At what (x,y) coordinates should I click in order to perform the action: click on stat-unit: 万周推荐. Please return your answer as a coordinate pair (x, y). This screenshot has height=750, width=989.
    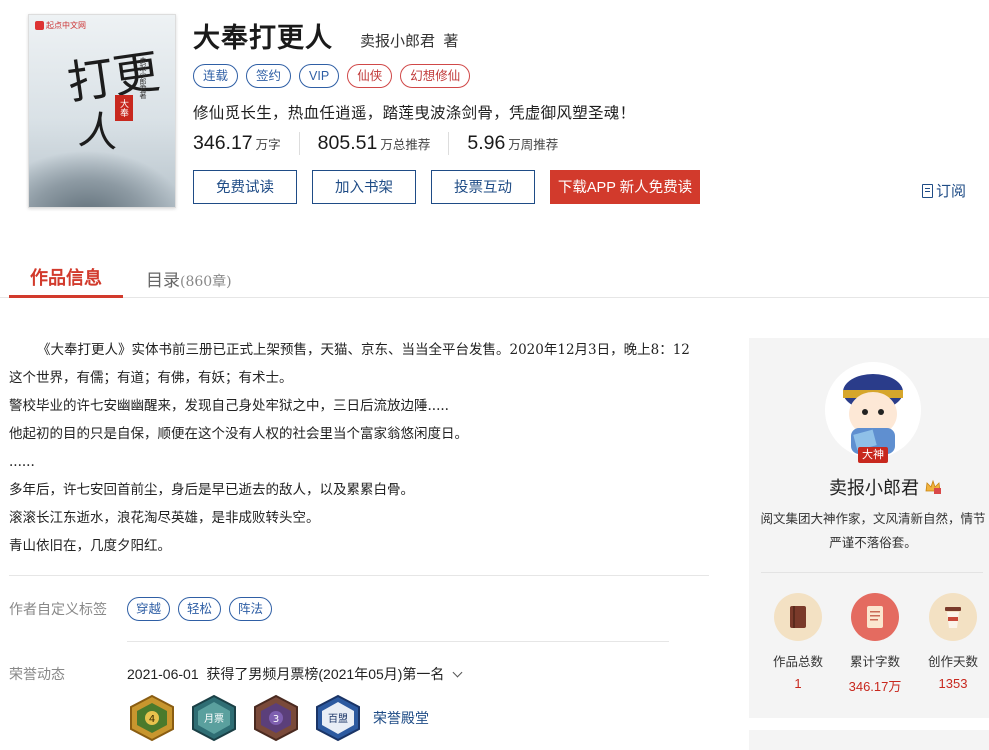
    Looking at the image, I should click on (533, 145).